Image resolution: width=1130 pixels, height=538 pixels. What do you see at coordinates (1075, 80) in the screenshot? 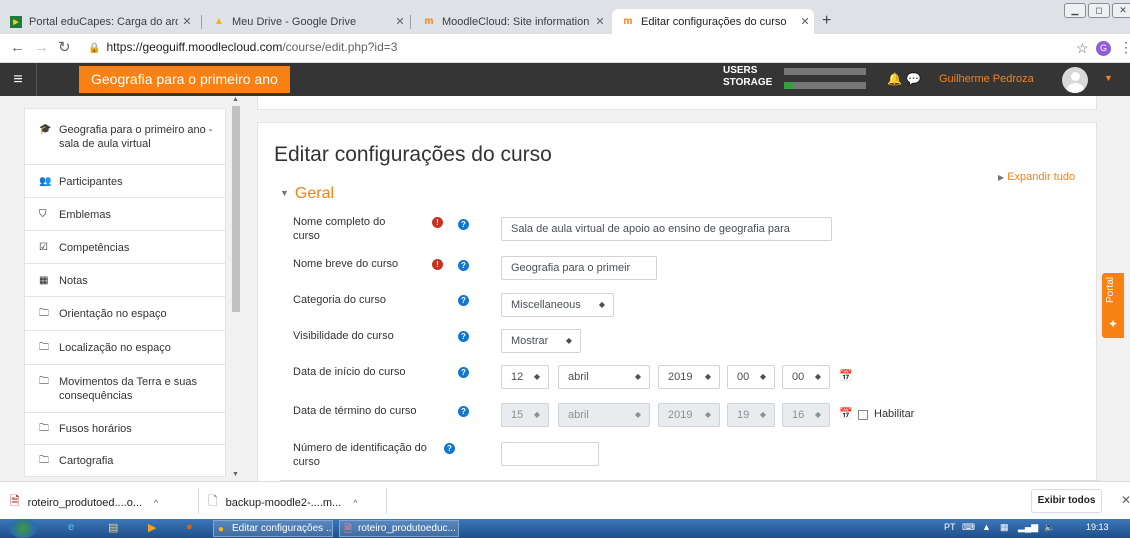
I see `user-avatar` at bounding box center [1075, 80].